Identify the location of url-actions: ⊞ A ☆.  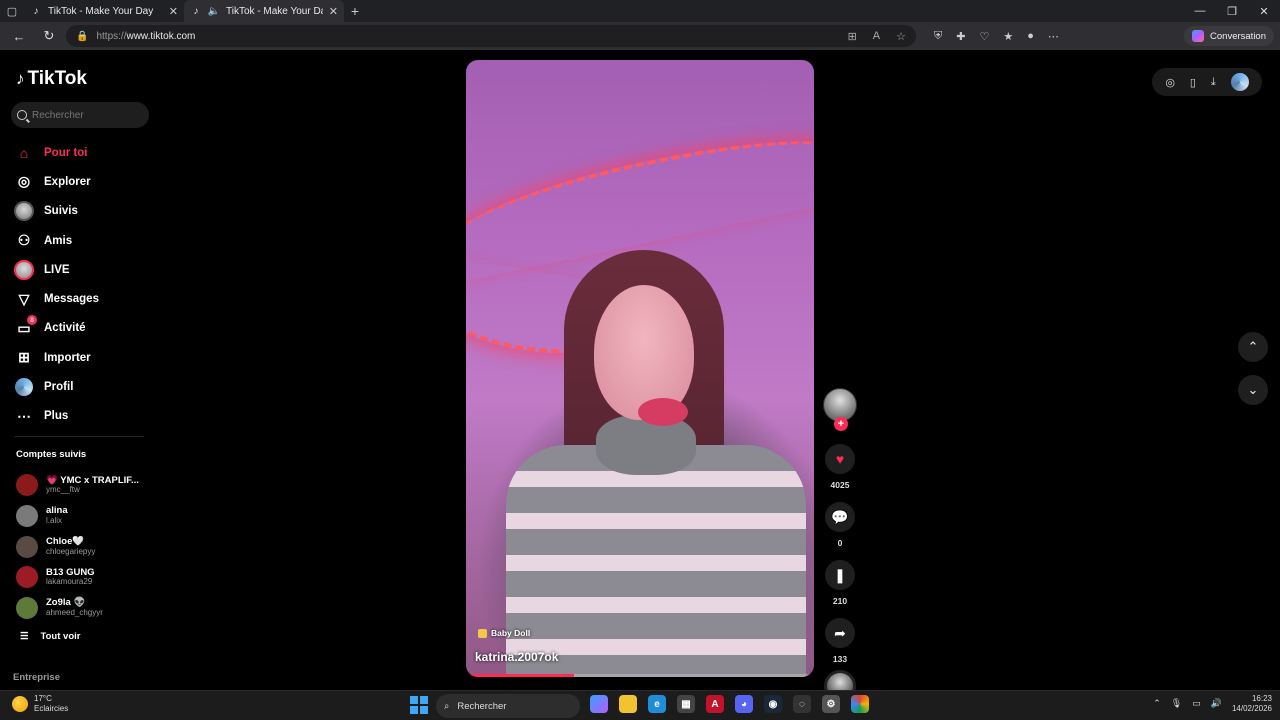
(877, 36).